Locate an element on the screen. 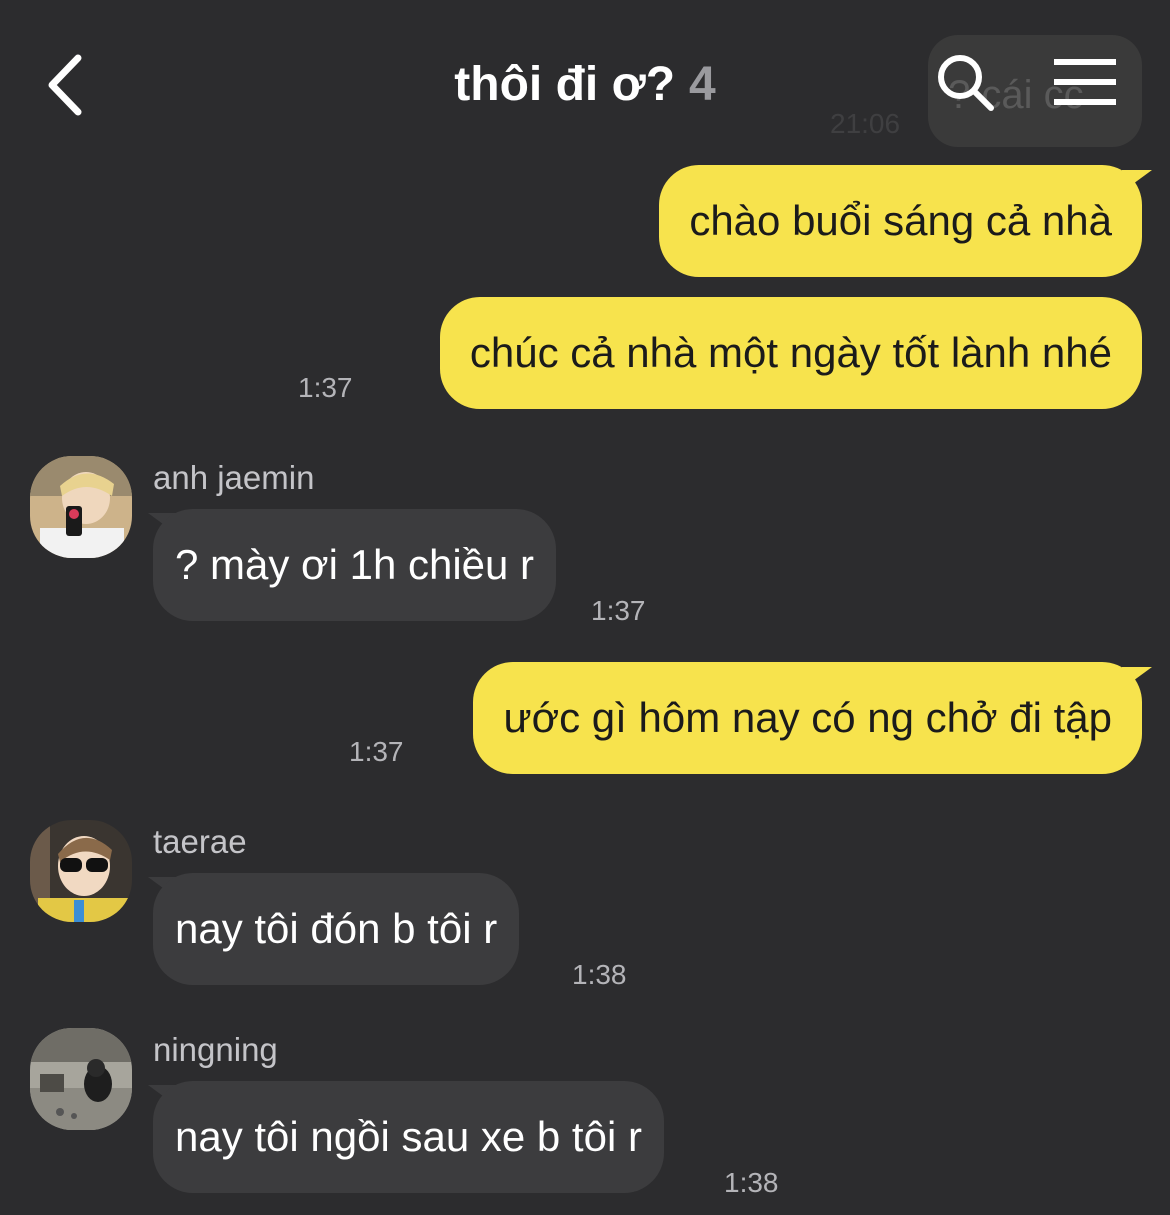  message-text: nay tôi ngồi sau xe b tôi r is located at coordinates (408, 1136).